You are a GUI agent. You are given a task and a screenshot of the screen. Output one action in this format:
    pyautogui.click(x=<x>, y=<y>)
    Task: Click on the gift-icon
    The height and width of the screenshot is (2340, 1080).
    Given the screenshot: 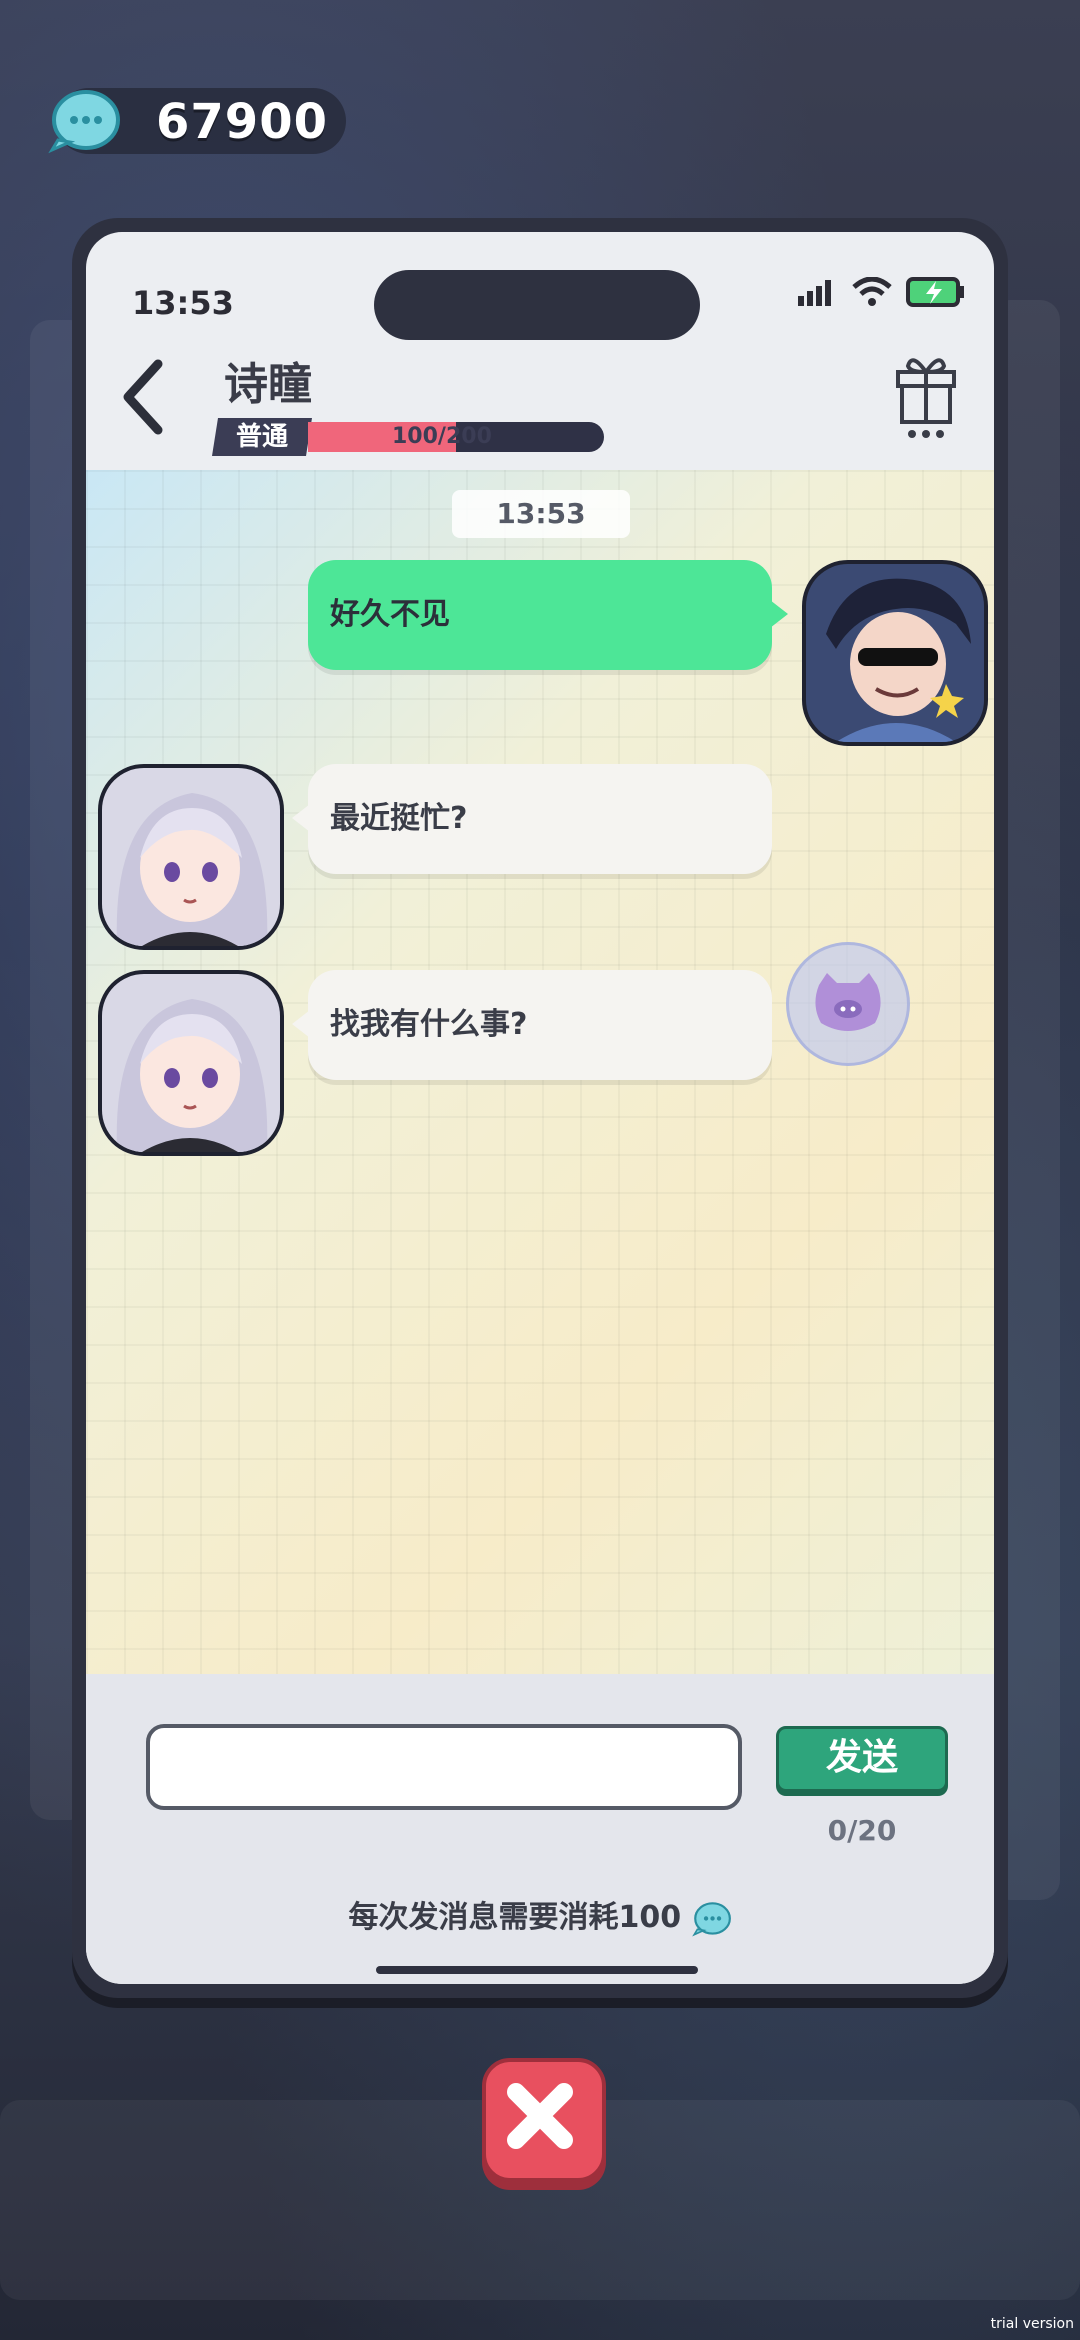 What is the action you would take?
    pyautogui.click(x=926, y=392)
    